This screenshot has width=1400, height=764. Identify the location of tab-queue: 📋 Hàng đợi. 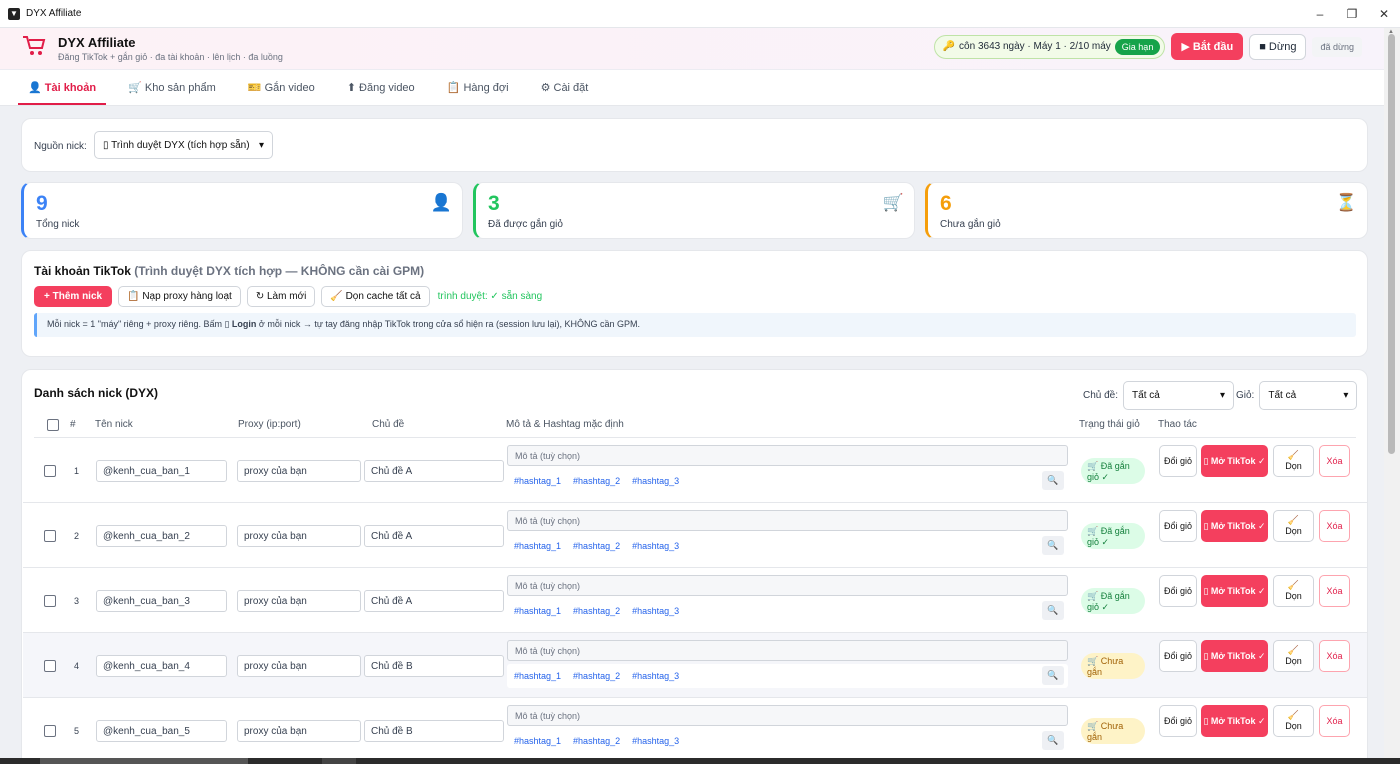
(478, 93).